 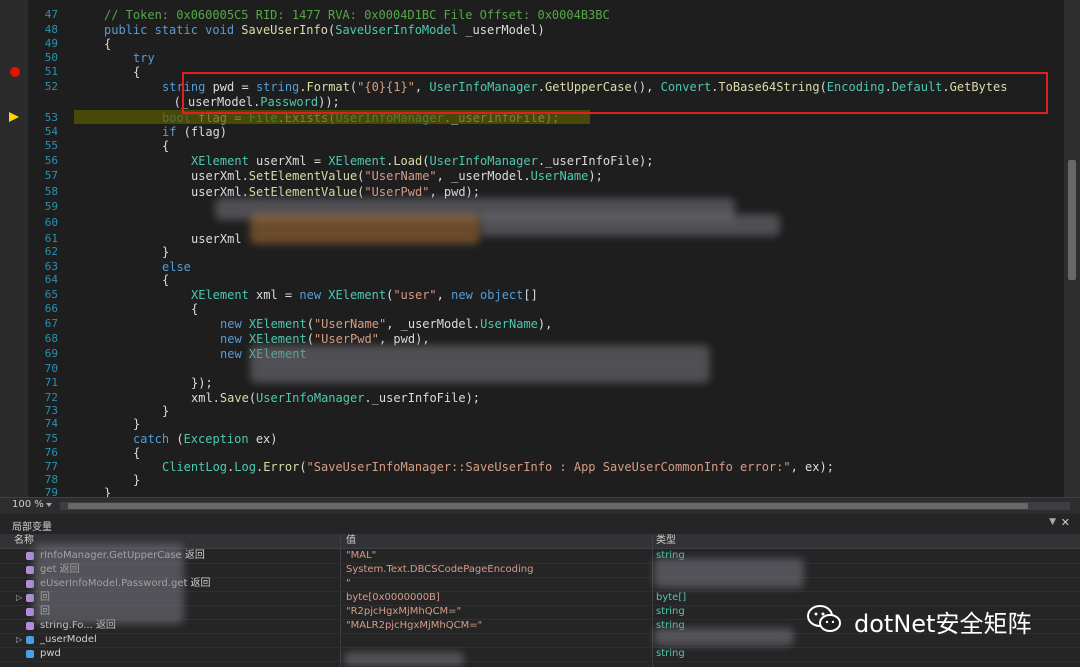 What do you see at coordinates (51, 368) in the screenshot?
I see `line-number: 70` at bounding box center [51, 368].